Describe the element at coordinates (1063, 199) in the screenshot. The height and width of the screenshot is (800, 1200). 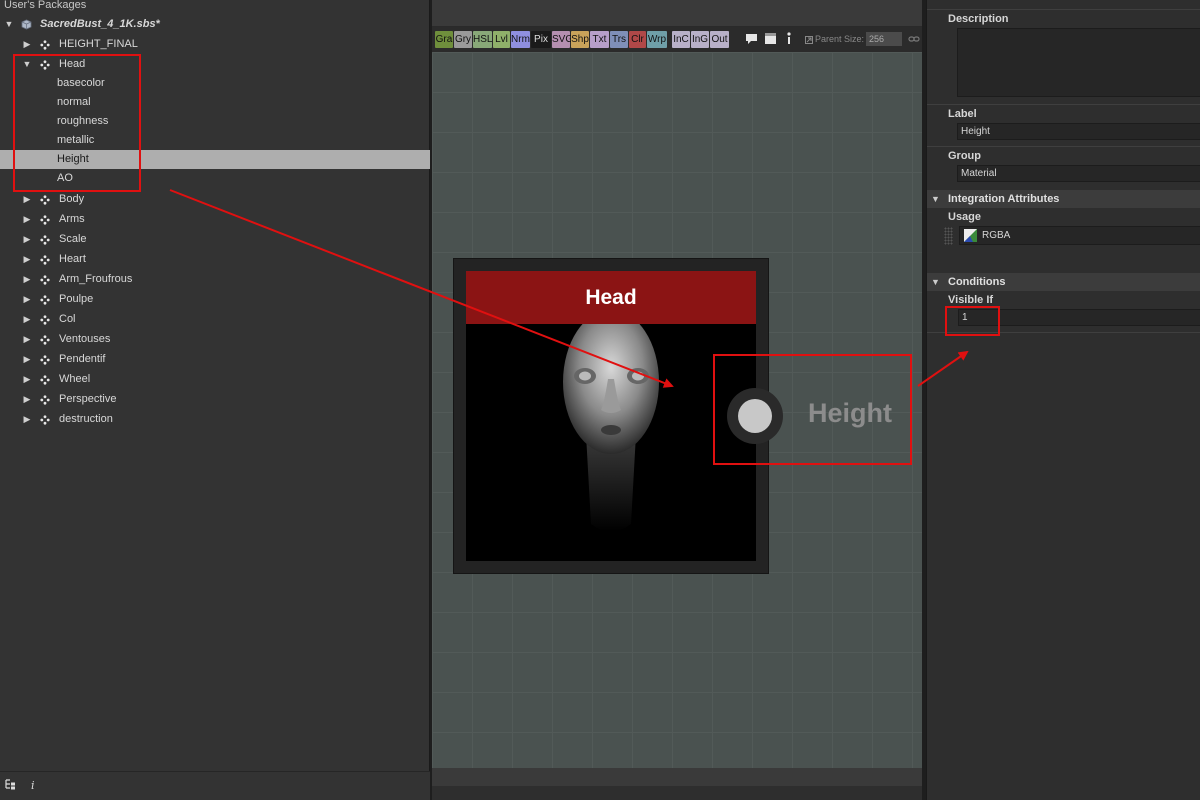
I see `section-integration-attributes: ▼ Integration Attributes` at that location.